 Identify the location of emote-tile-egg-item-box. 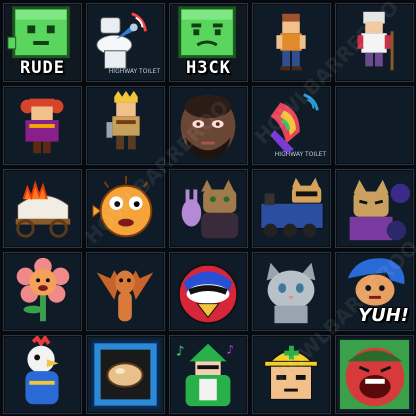
(125, 374).